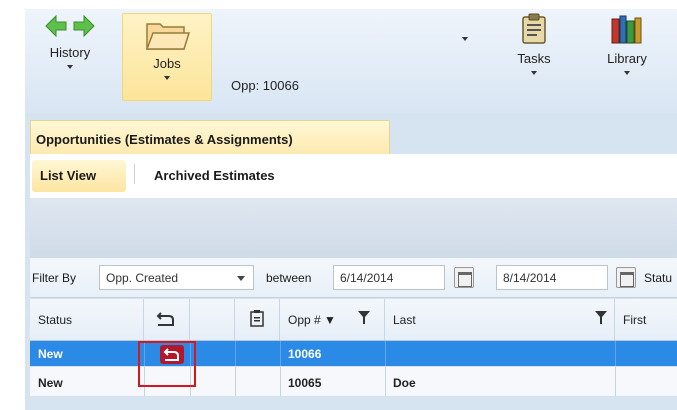 The height and width of the screenshot is (410, 677). What do you see at coordinates (353, 382) in the screenshot?
I see `table-row: New 10065 Doe` at bounding box center [353, 382].